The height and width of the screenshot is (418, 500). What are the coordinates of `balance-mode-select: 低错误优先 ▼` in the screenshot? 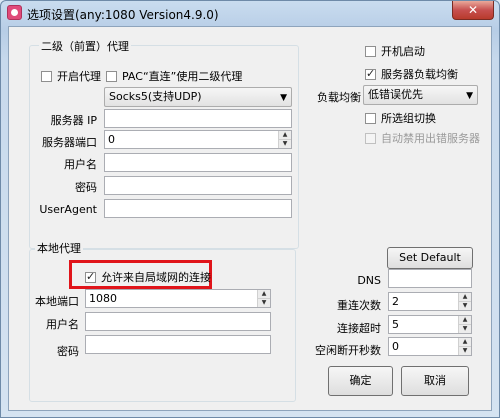 It's located at (420, 95).